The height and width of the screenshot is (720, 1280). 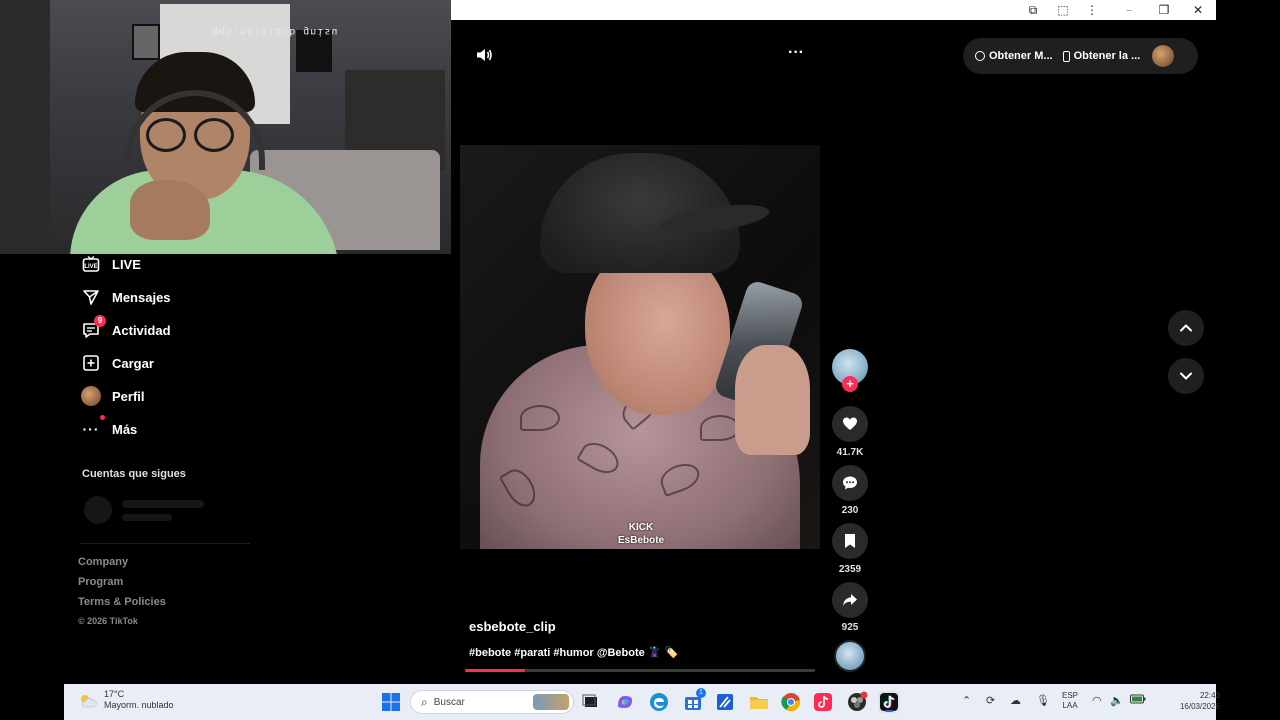 What do you see at coordinates (1163, 56) in the screenshot?
I see `user-avatar` at bounding box center [1163, 56].